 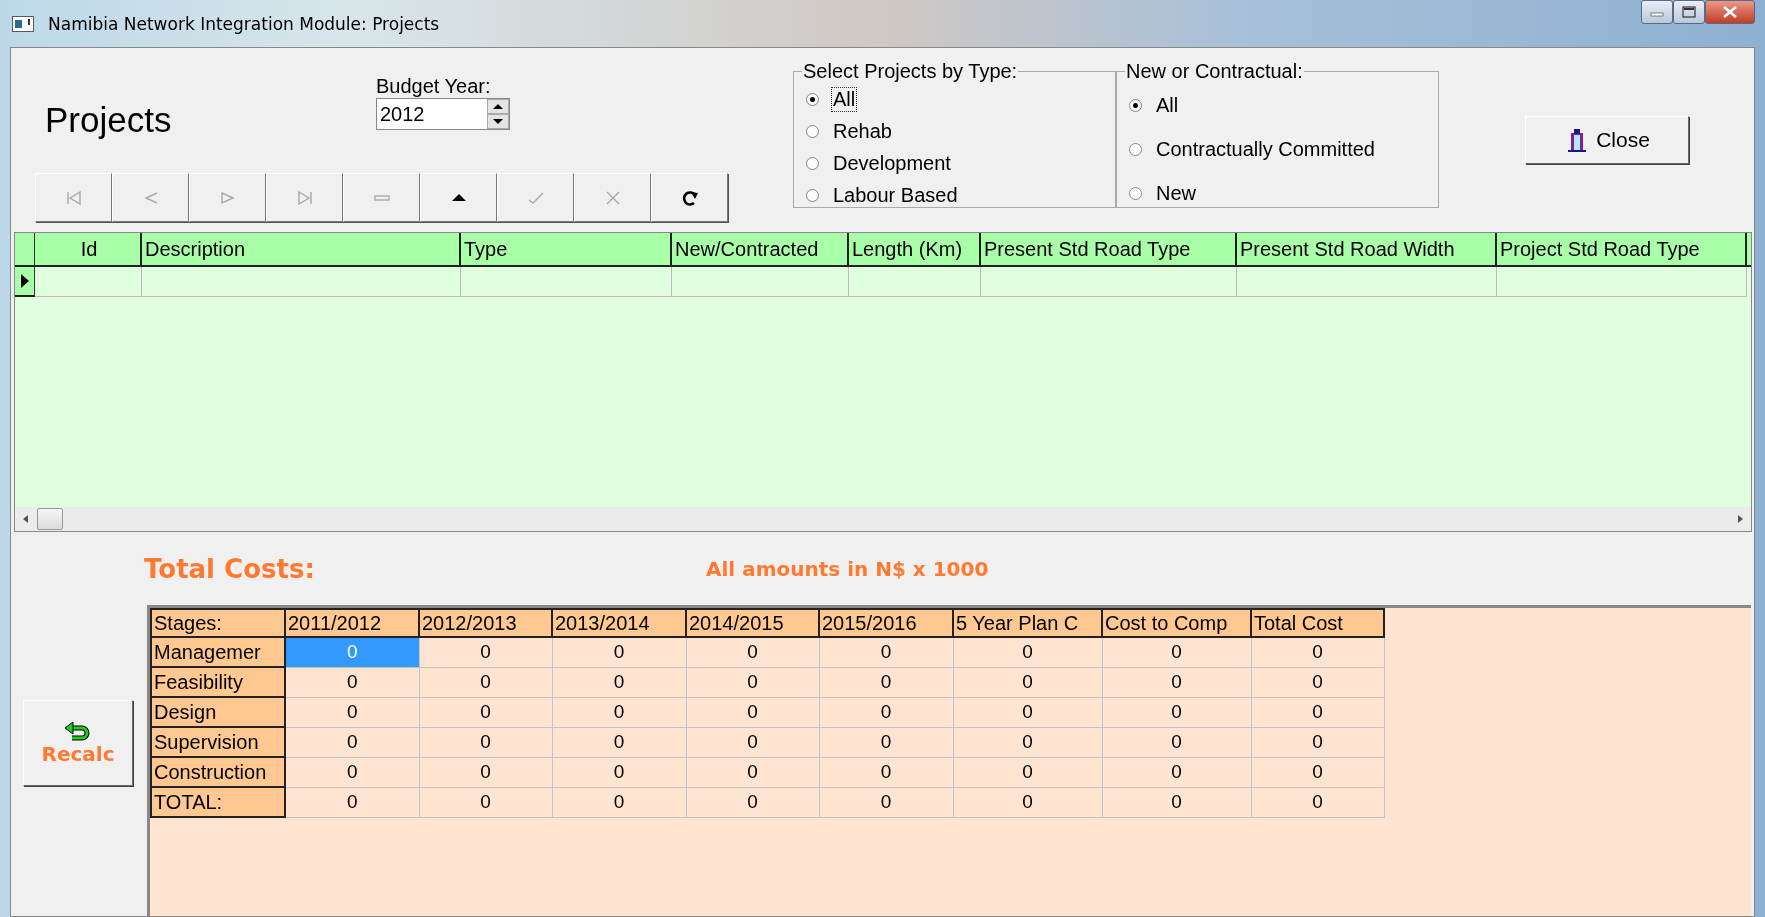 I want to click on close-button, so click(x=1730, y=12).